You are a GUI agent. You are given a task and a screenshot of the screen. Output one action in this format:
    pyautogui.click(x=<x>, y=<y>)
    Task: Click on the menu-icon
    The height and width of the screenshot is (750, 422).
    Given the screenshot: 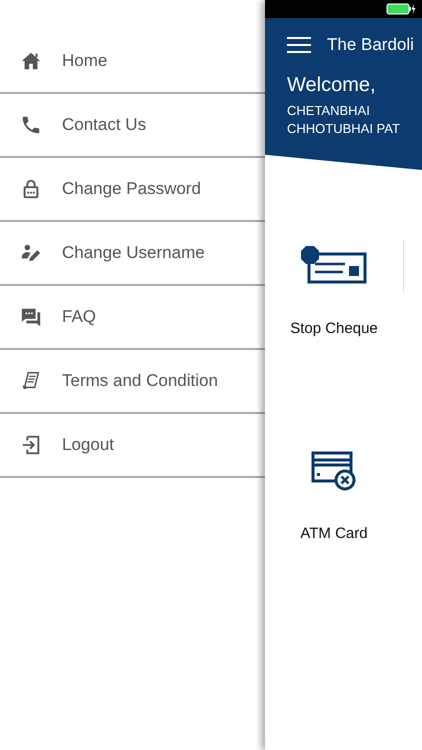 What is the action you would take?
    pyautogui.click(x=299, y=44)
    